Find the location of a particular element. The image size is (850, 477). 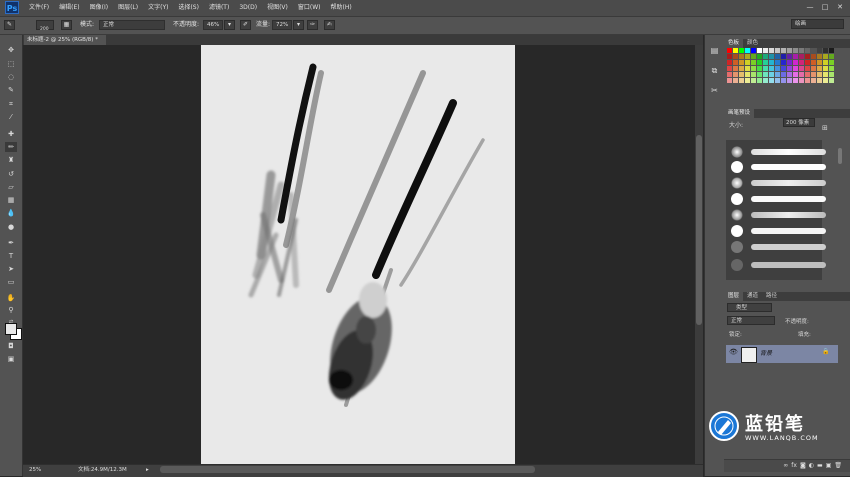

rectangle-tool-icon: ▭ is located at coordinates (11, 282).